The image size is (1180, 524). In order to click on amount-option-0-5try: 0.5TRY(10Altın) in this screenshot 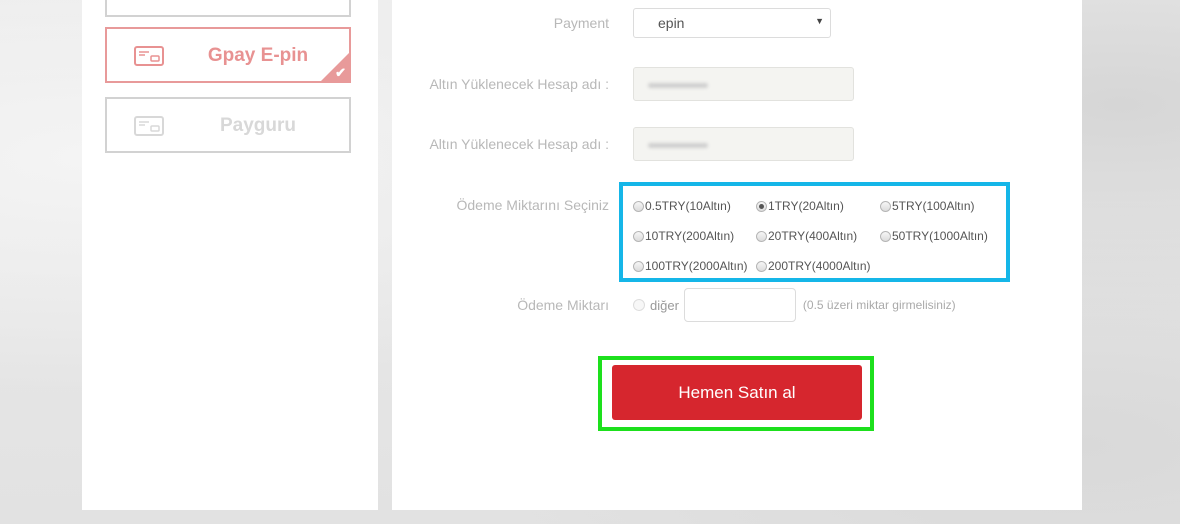, I will do `click(682, 206)`.